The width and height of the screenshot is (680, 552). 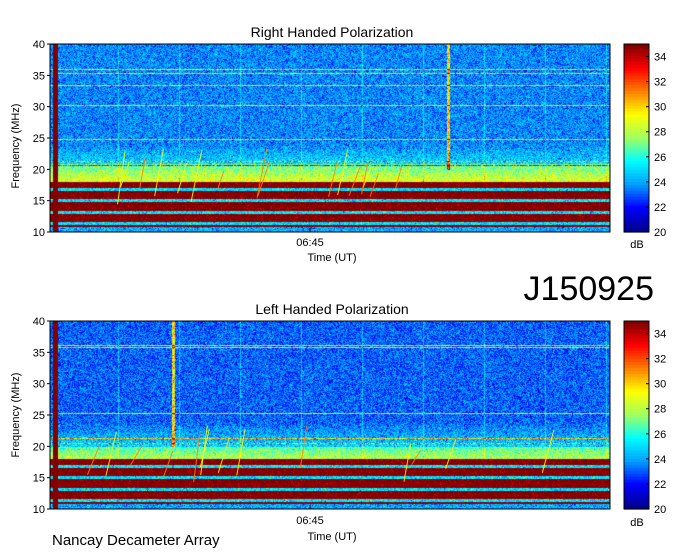 What do you see at coordinates (644, 418) in the screenshot?
I see `left-colorbar: 20 22 24 26 28 30 32 34` at bounding box center [644, 418].